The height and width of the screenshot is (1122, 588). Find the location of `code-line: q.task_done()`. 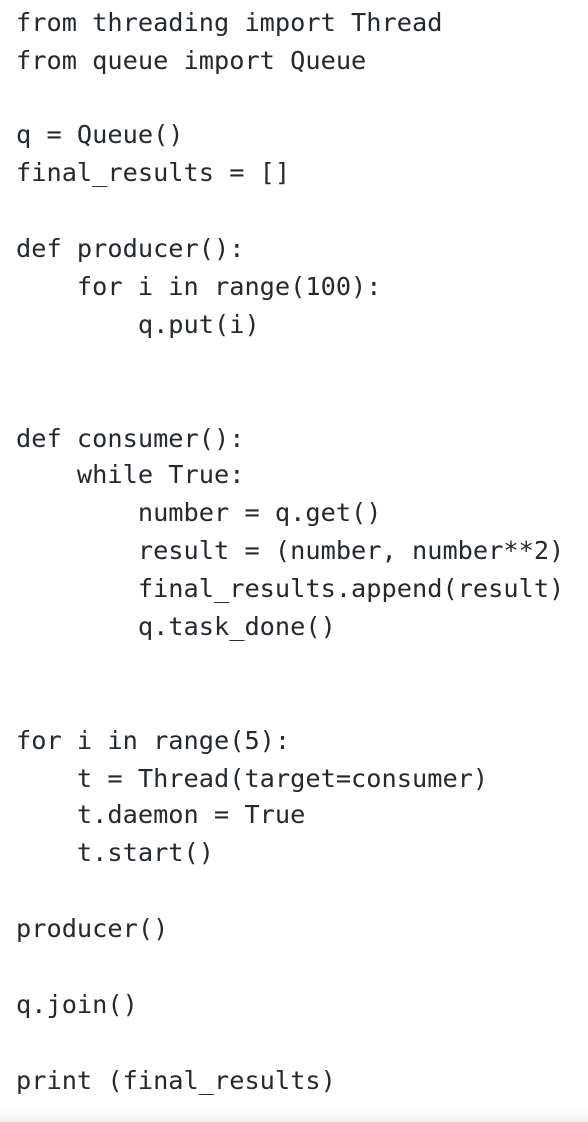

code-line: q.task_done() is located at coordinates (176, 626).